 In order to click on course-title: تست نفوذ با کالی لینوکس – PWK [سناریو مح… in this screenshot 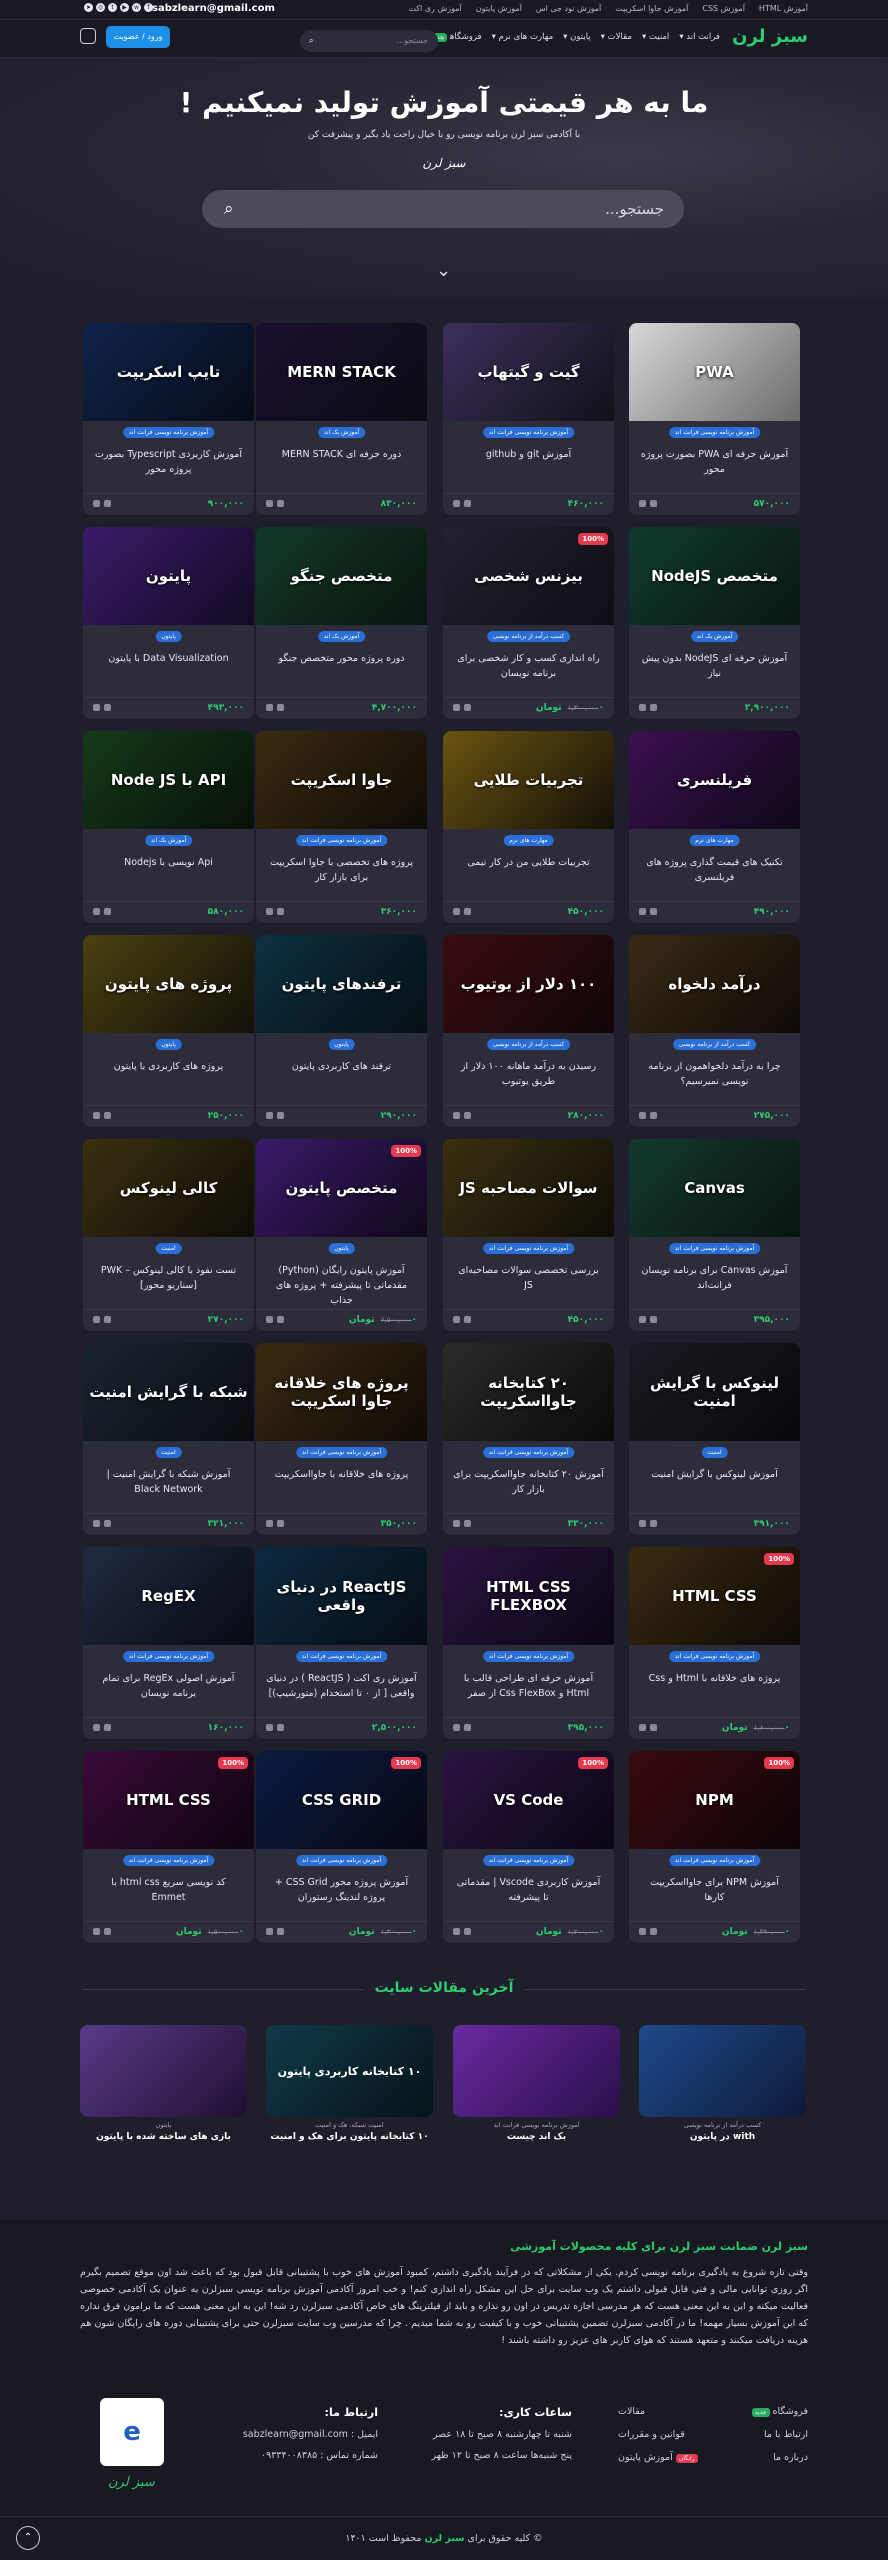, I will do `click(168, 1278)`.